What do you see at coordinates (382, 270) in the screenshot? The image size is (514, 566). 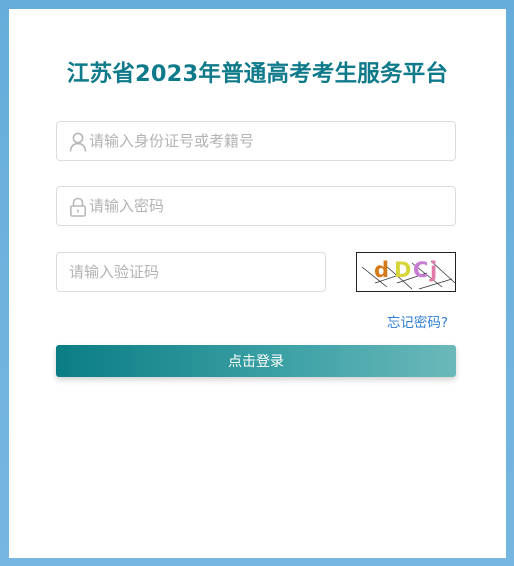 I see `captcha-char-1: d` at bounding box center [382, 270].